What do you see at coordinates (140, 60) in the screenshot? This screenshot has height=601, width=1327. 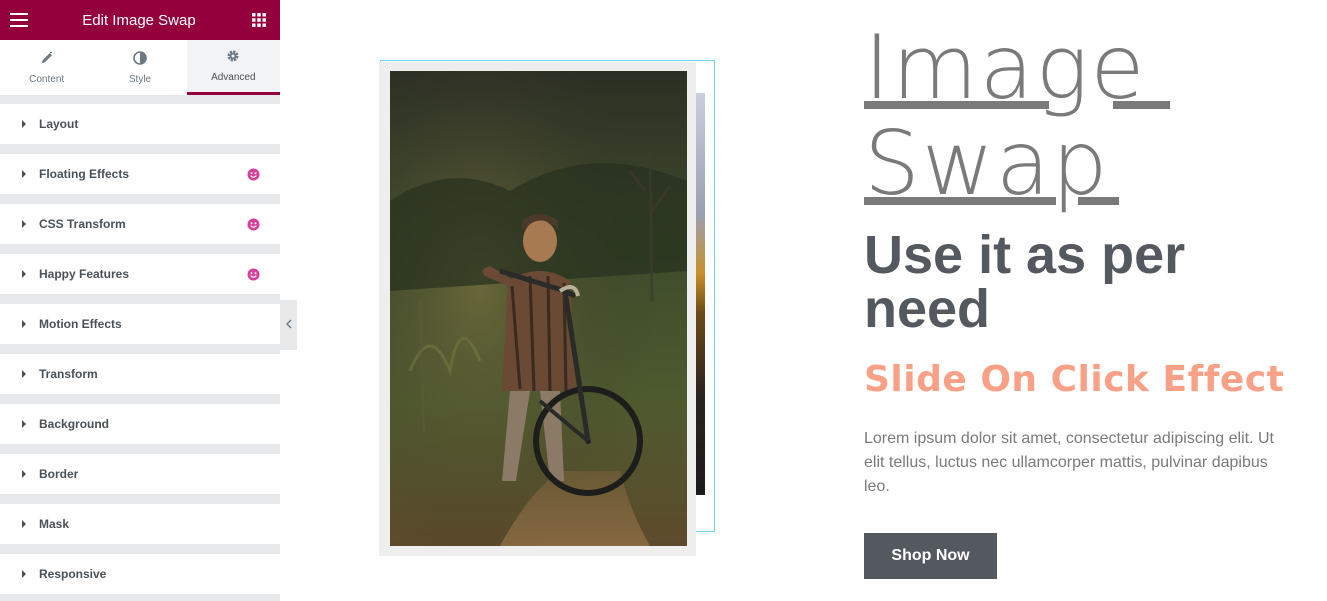 I see `half-circle-icon` at bounding box center [140, 60].